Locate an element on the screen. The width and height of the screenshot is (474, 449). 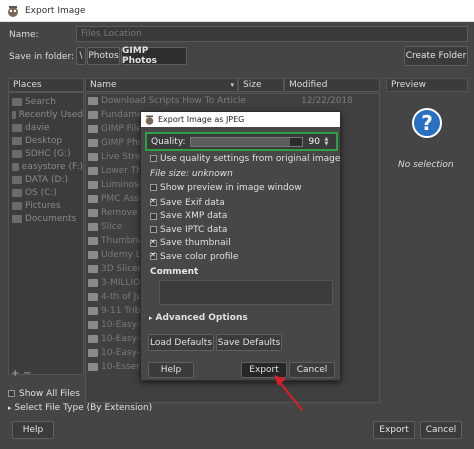
jpeg-dialog-titlebar: Export Image as JPEG is located at coordinates (240, 119).